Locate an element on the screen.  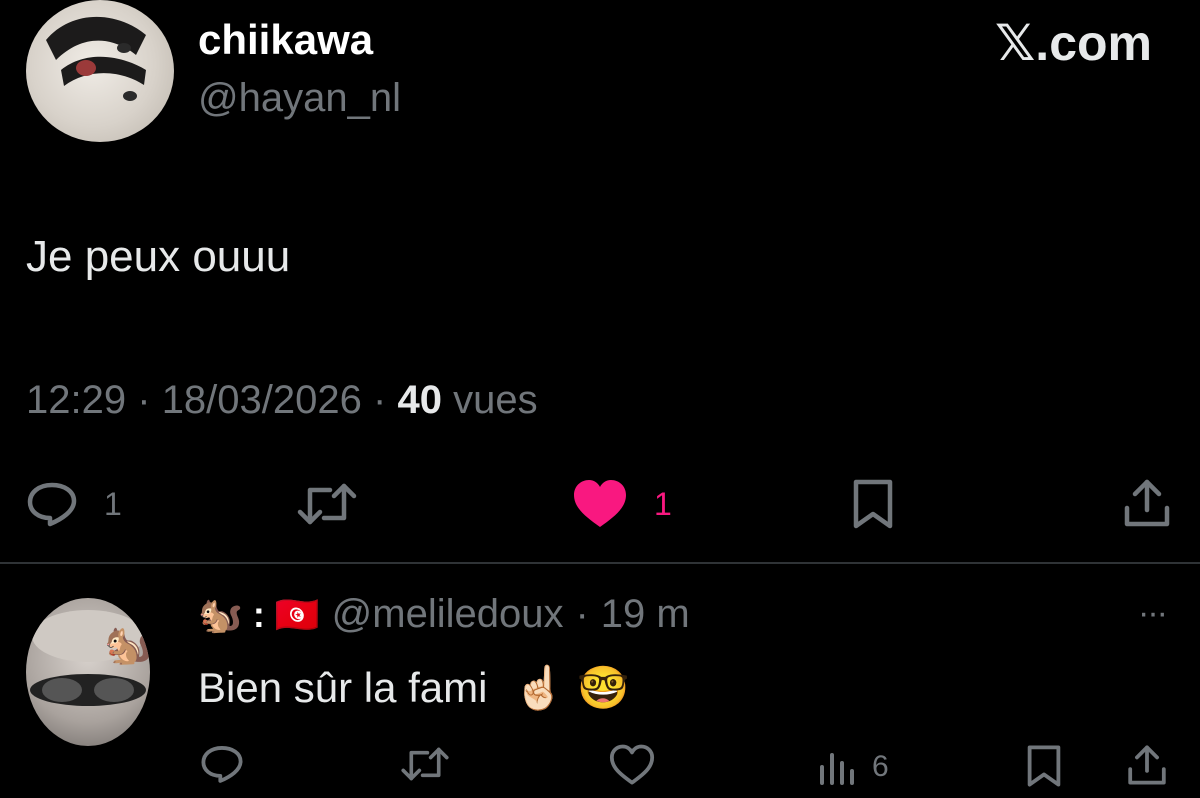
reply-share-button is located at coordinates (1147, 765).